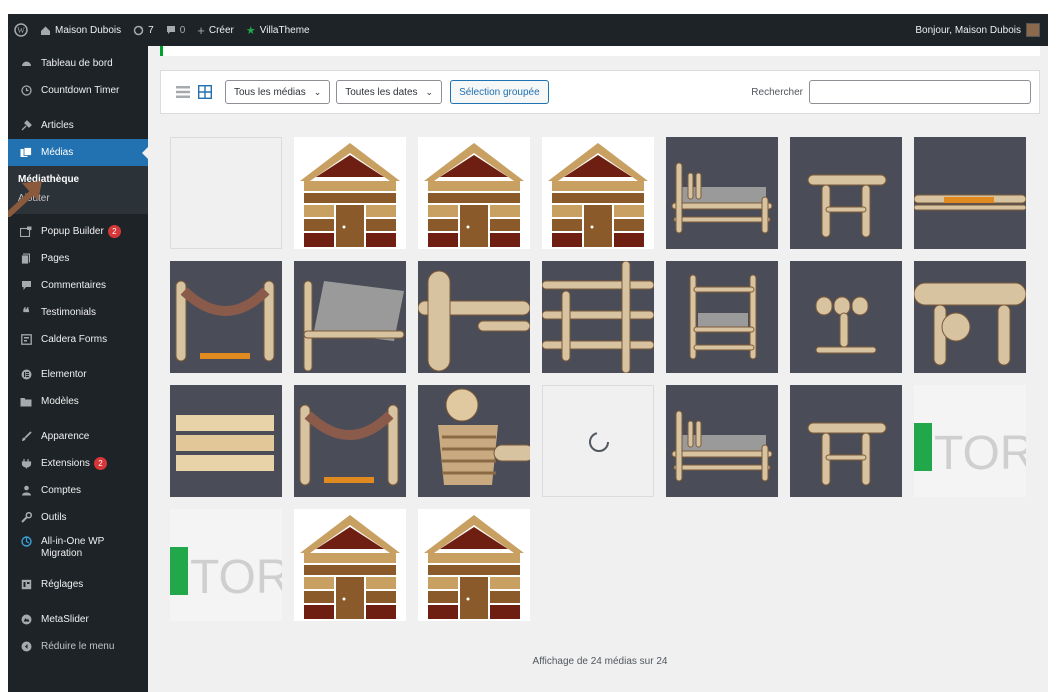  What do you see at coordinates (176, 30) in the screenshot?
I see `comments-link: 0` at bounding box center [176, 30].